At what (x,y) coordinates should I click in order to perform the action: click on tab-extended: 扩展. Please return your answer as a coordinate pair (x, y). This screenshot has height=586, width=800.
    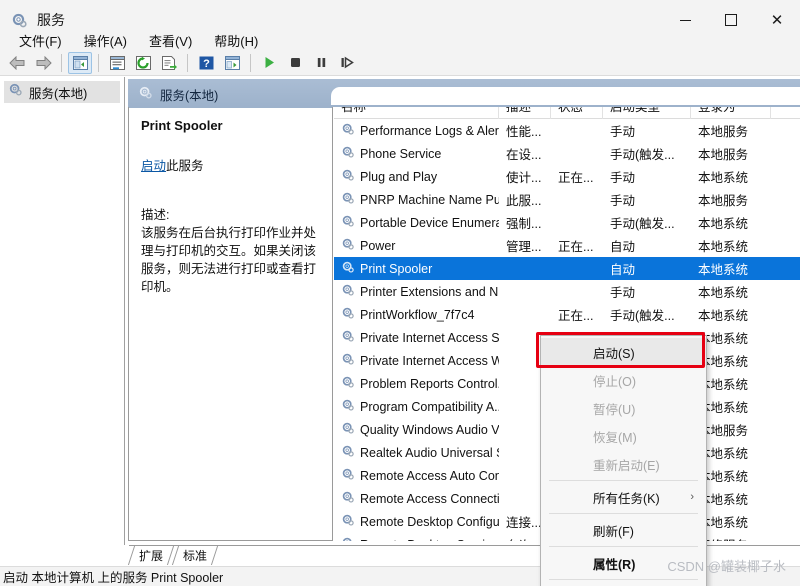
    Looking at the image, I should click on (151, 556).